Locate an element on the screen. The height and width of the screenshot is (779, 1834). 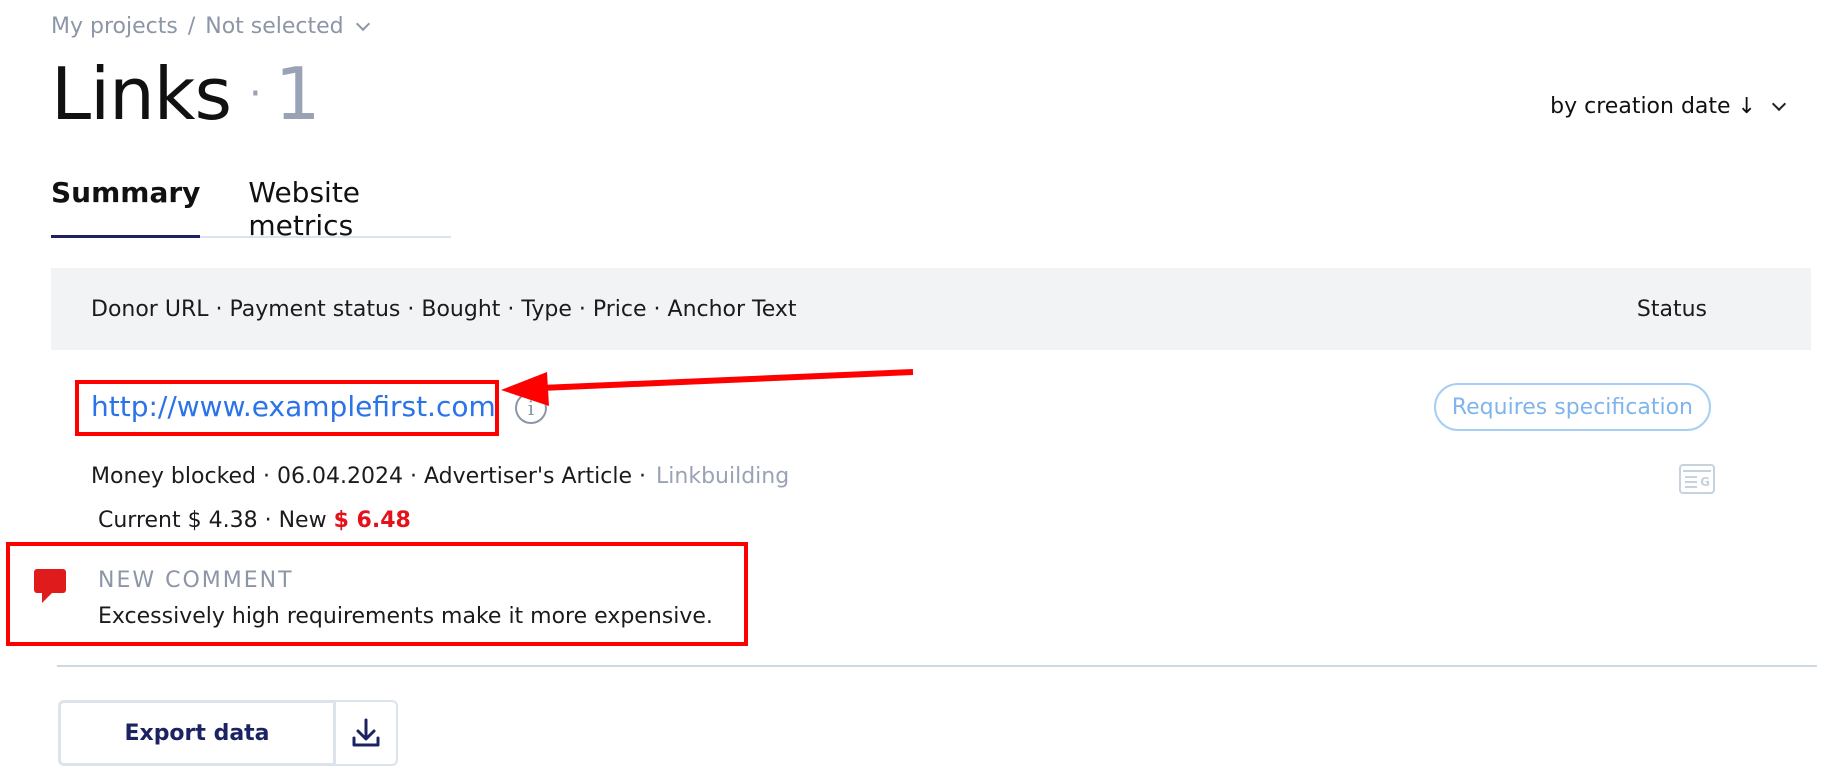
price-info: Current $ 4.38 · New $ 6.48 is located at coordinates (254, 520).